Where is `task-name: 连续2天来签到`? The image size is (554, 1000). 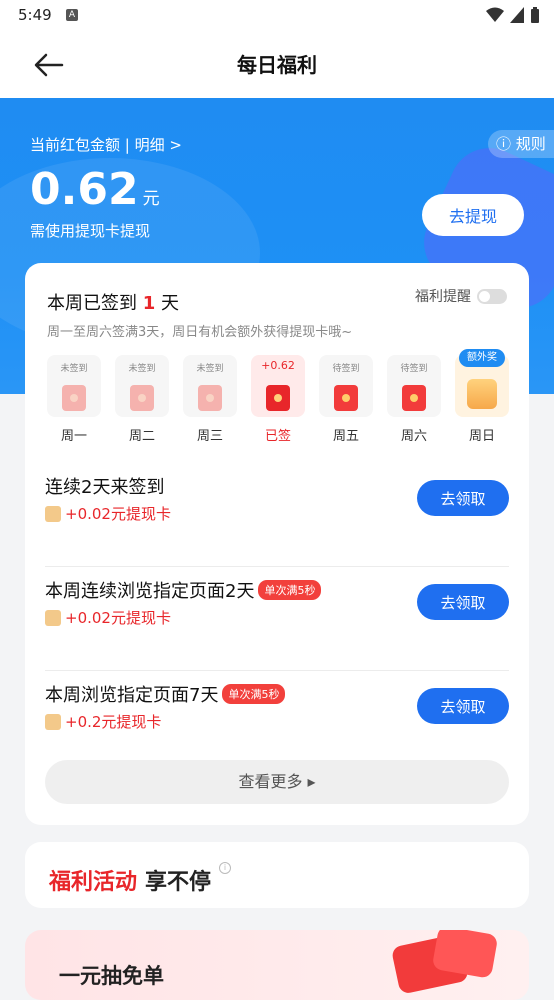 task-name: 连续2天来签到 is located at coordinates (104, 486).